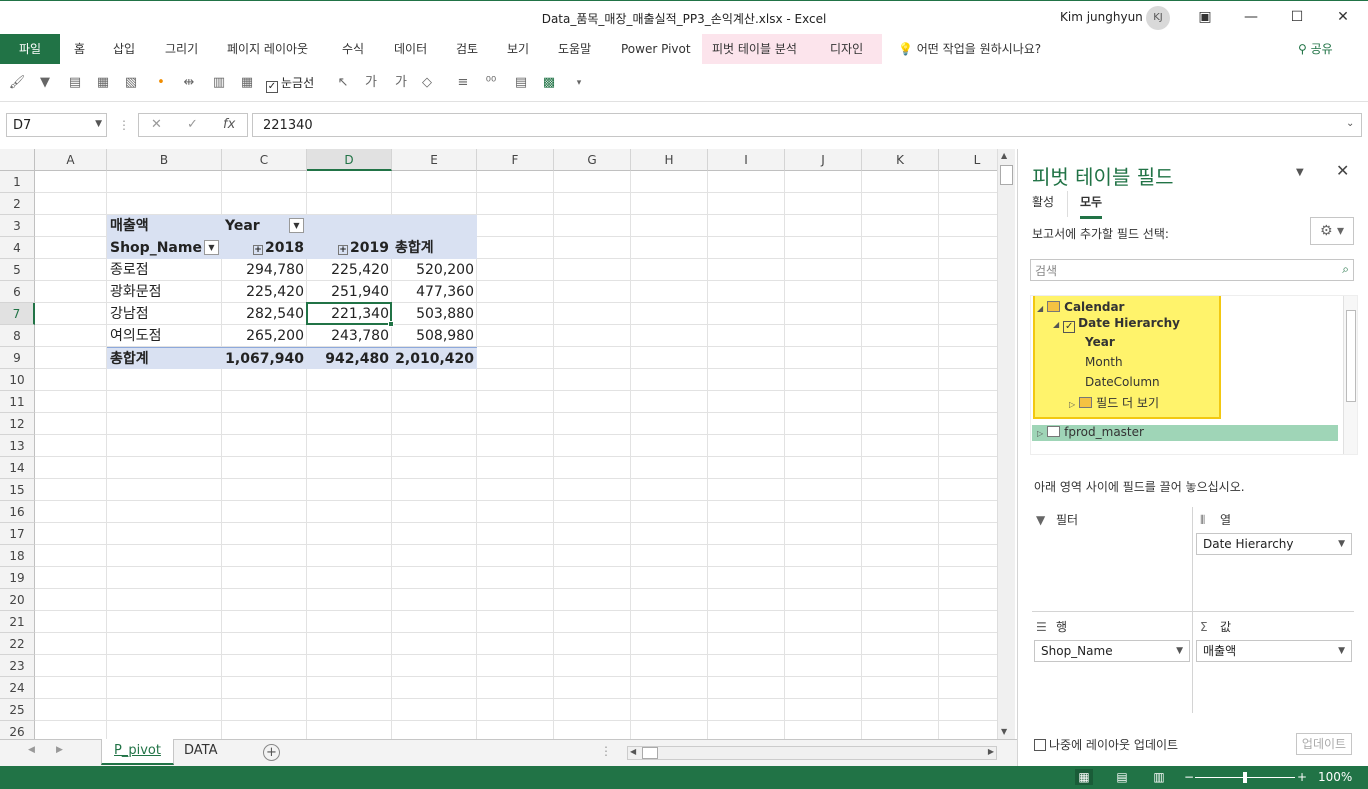  What do you see at coordinates (1332, 231) in the screenshot?
I see `gear-icon: ⚙ ▾` at bounding box center [1332, 231].